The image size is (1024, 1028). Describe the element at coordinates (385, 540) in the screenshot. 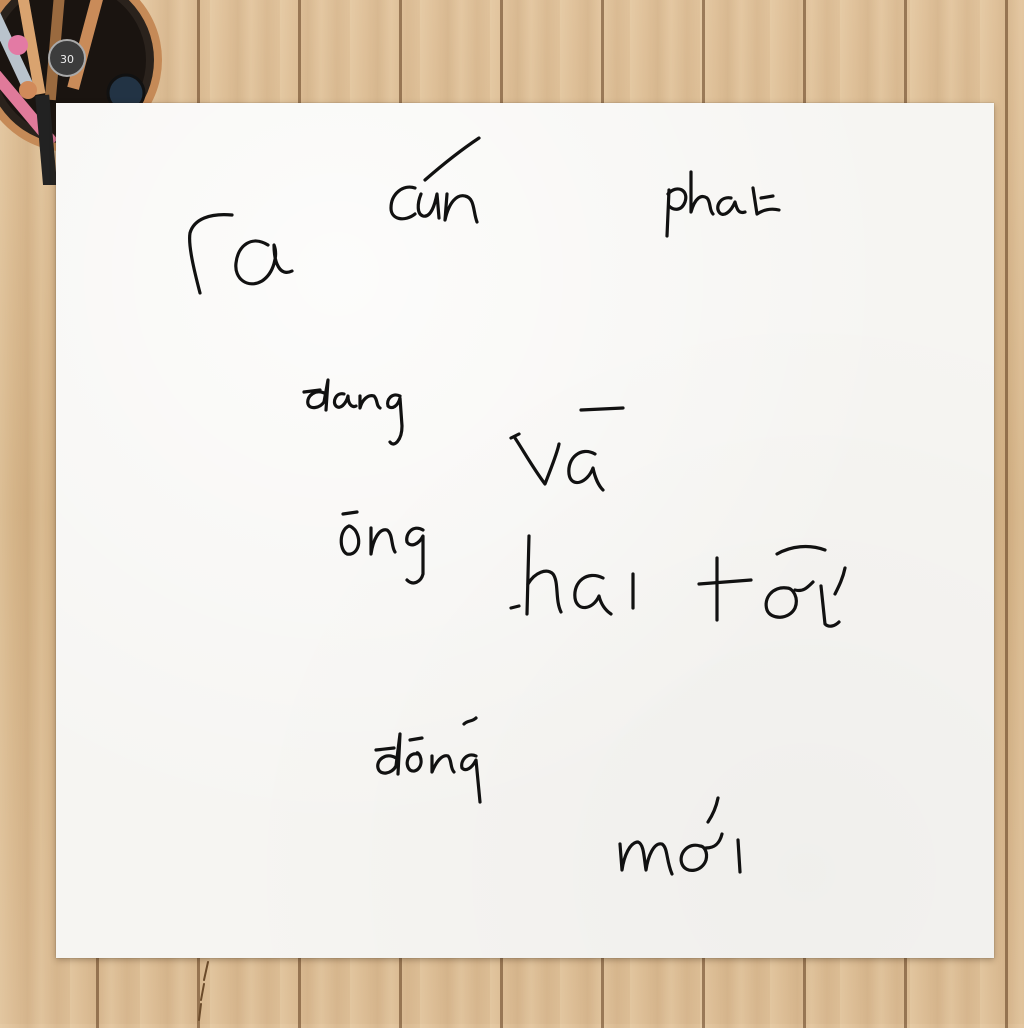

I see `handwritten-word-ong: ông` at that location.